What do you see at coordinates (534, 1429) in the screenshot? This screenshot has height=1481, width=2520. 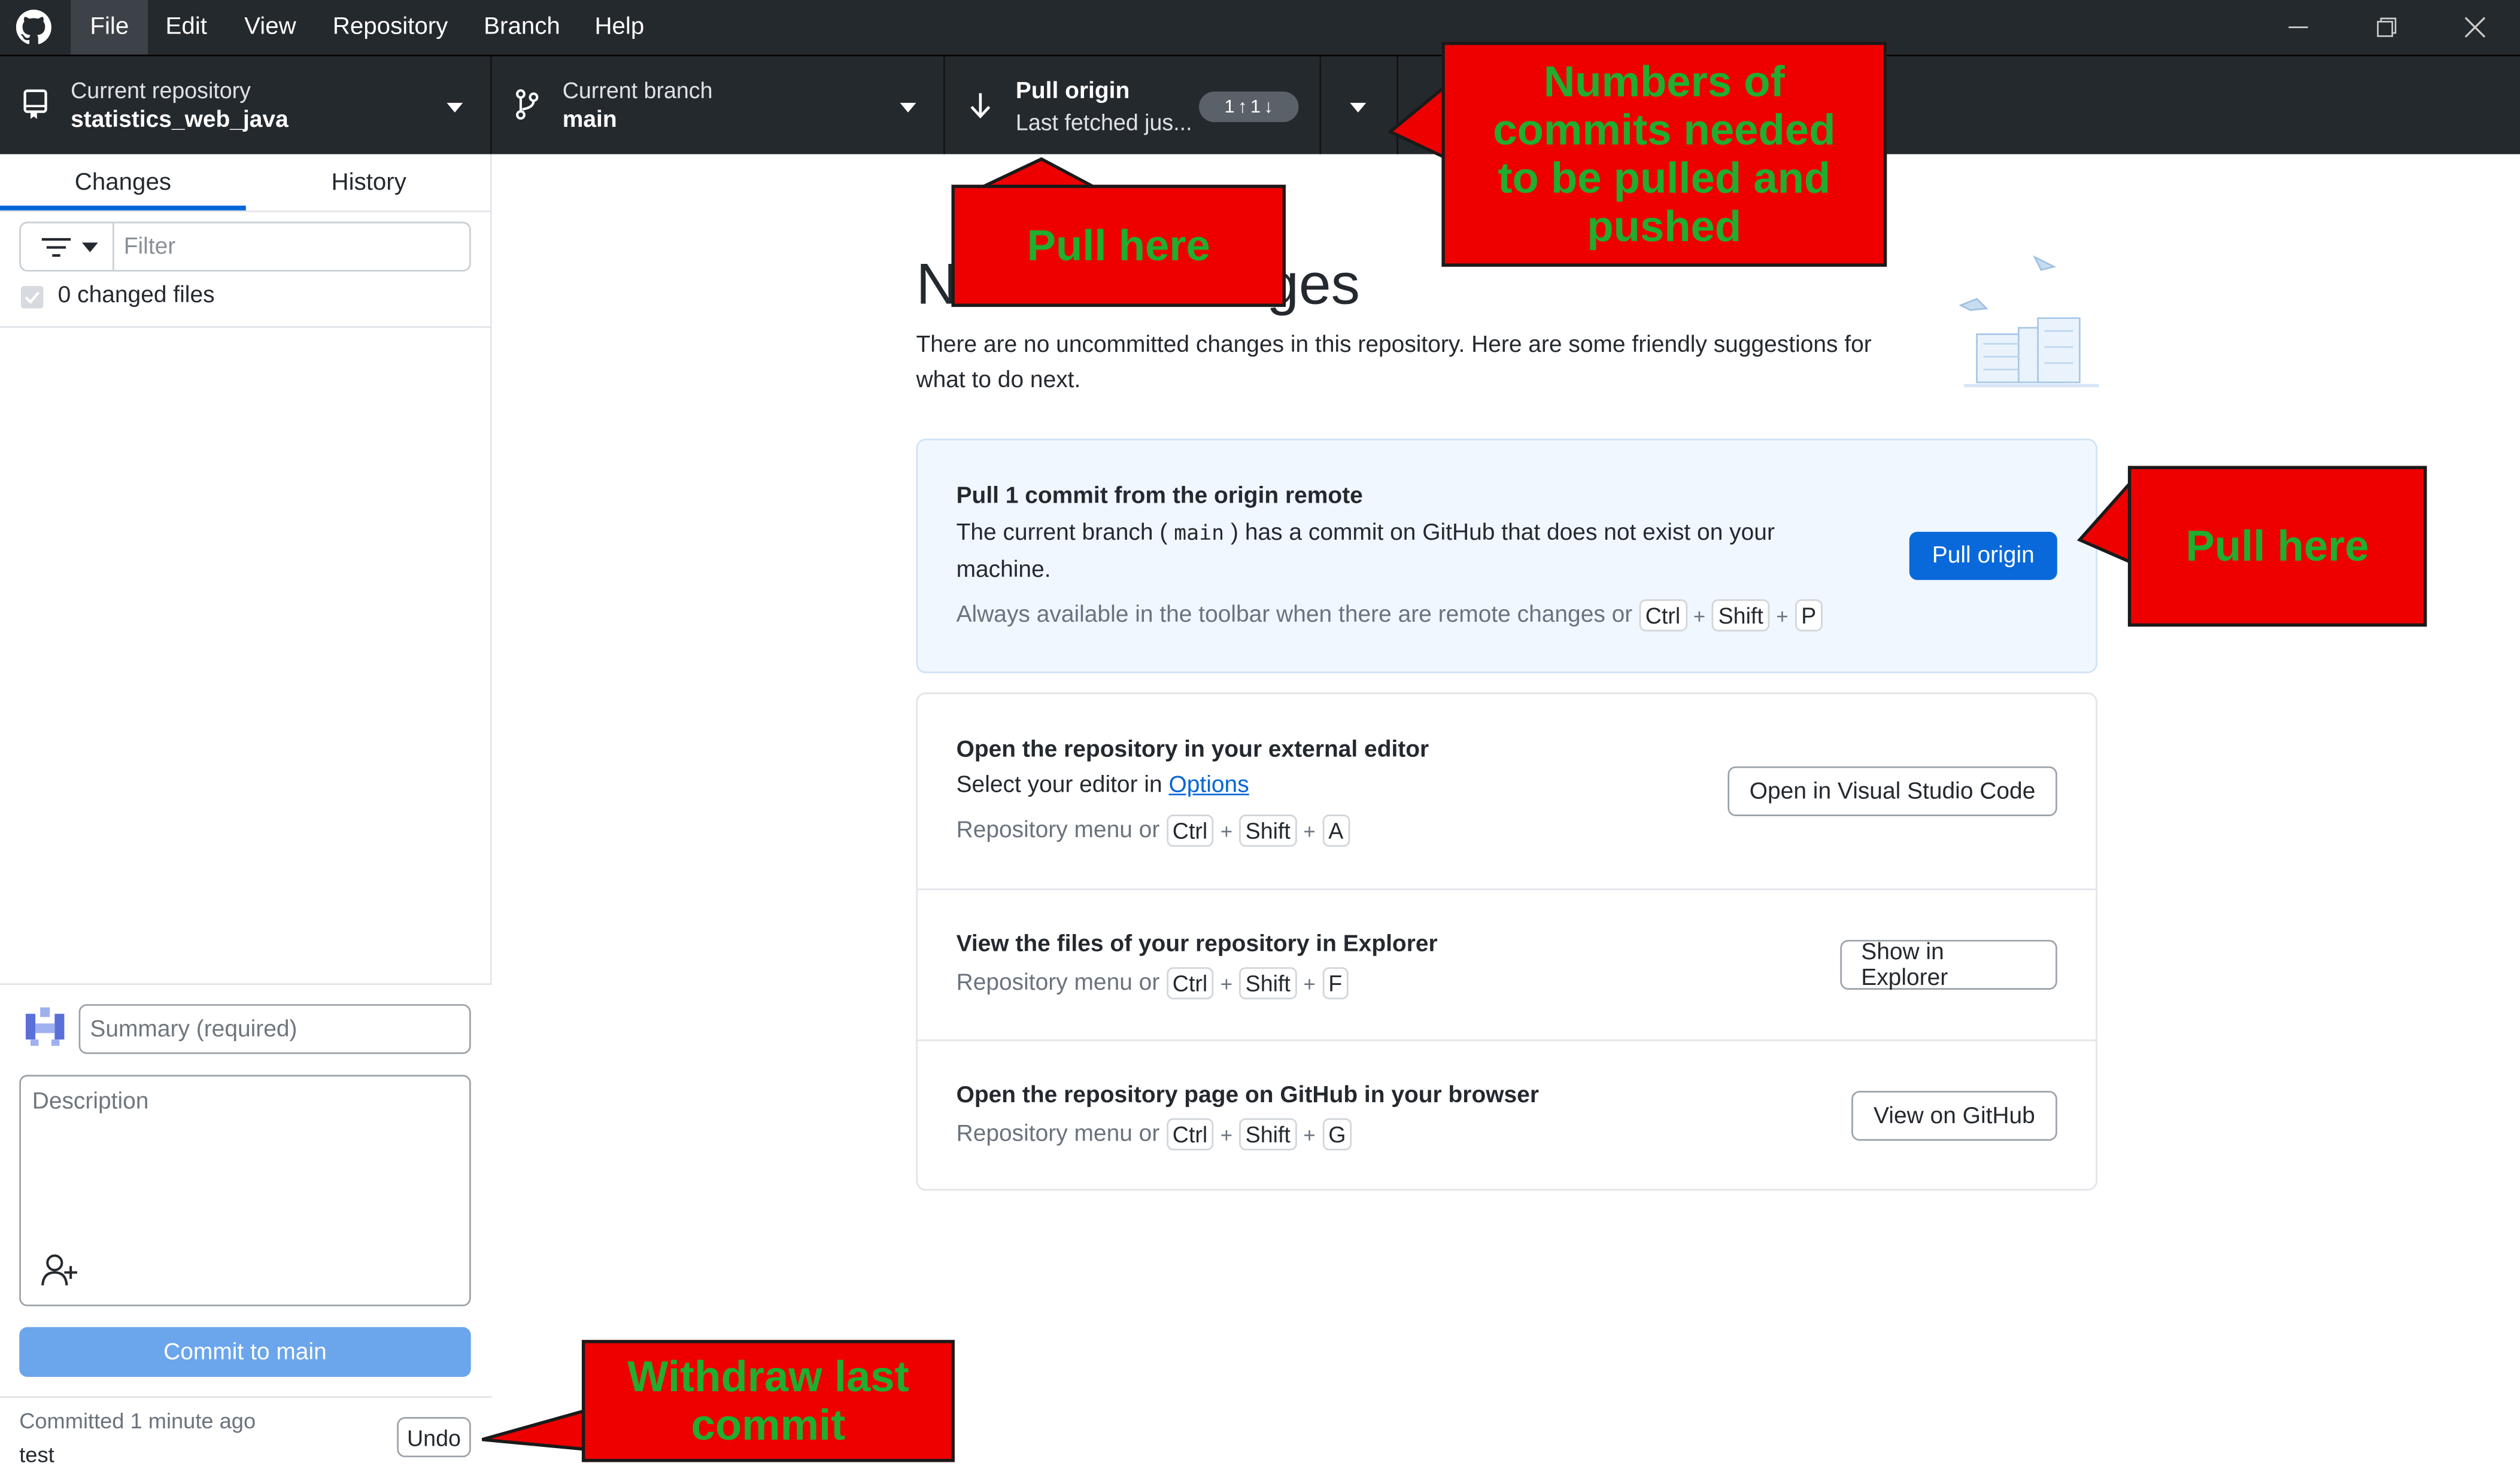 I see `pointer-withdraw` at bounding box center [534, 1429].